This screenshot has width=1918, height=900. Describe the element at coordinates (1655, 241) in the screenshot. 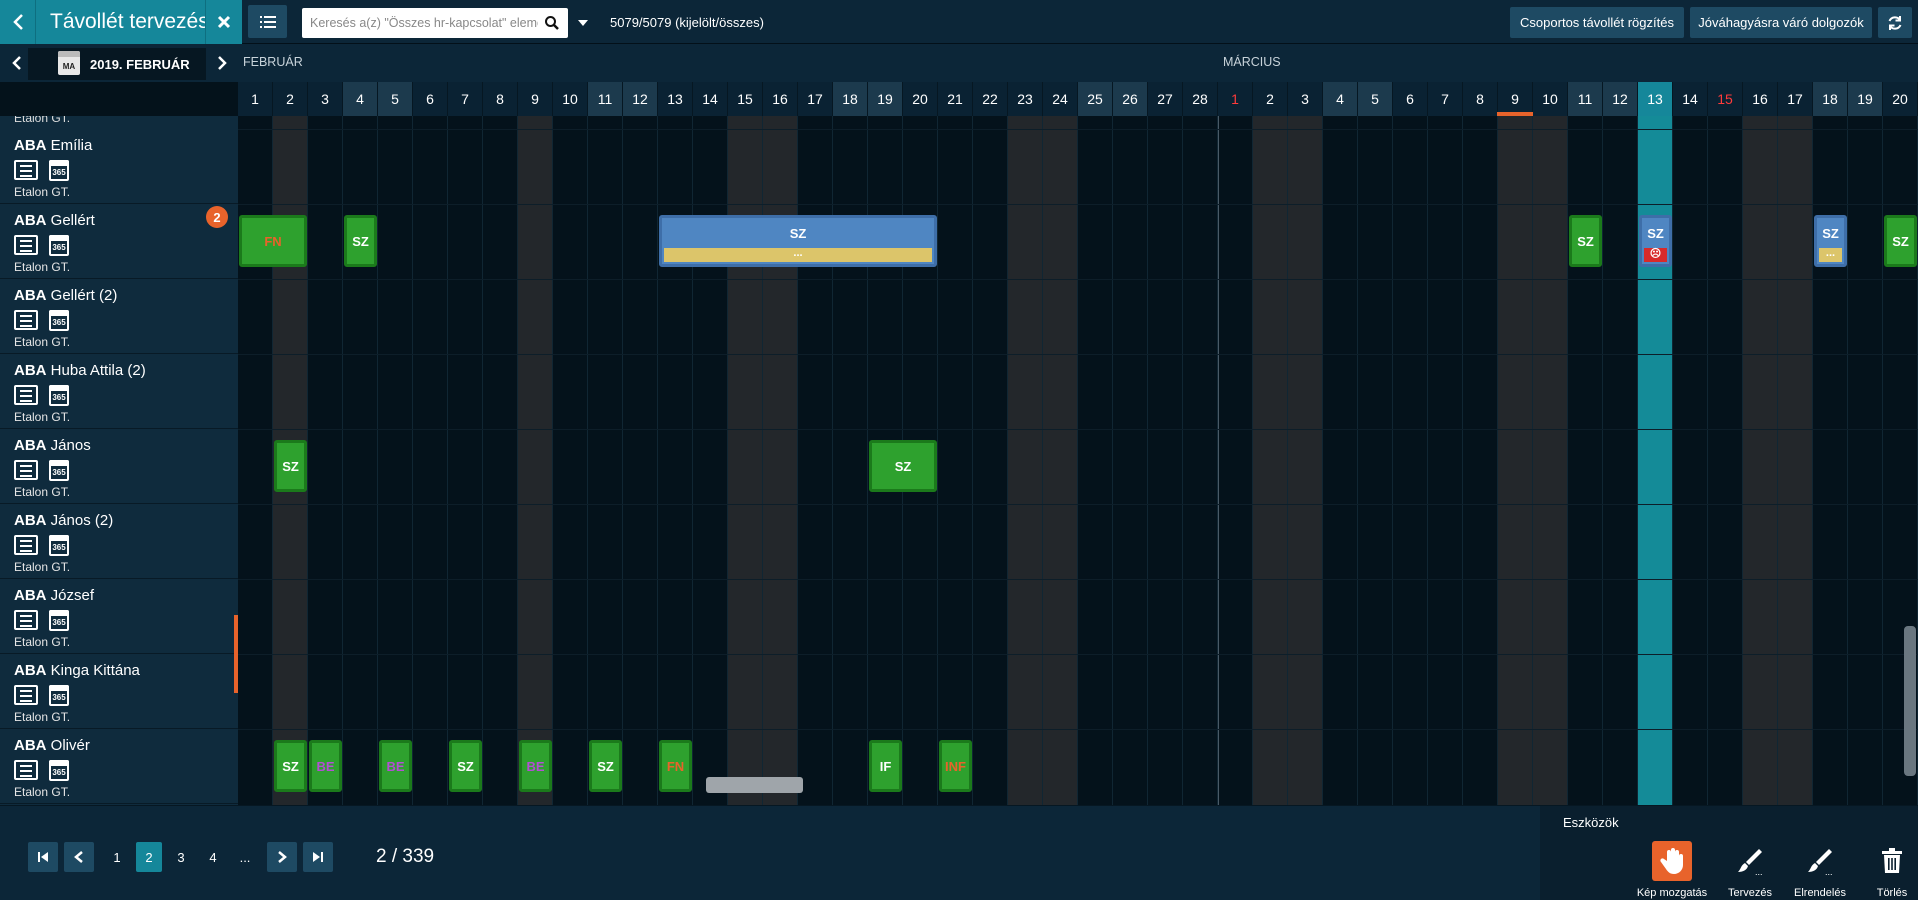

I see `absence-block: SZ ☹` at that location.